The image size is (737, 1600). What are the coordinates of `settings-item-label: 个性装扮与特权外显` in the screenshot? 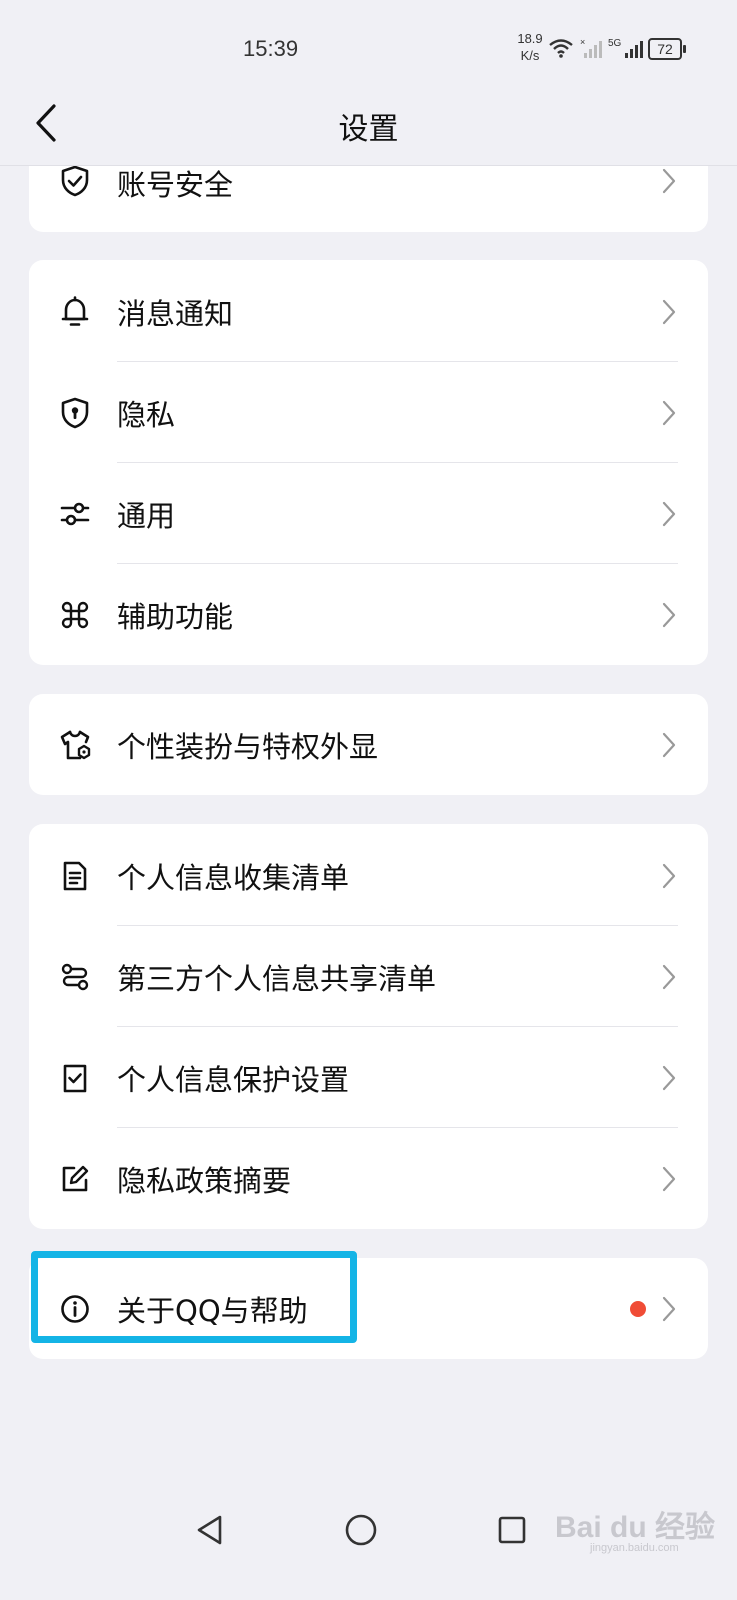 It's located at (248, 746).